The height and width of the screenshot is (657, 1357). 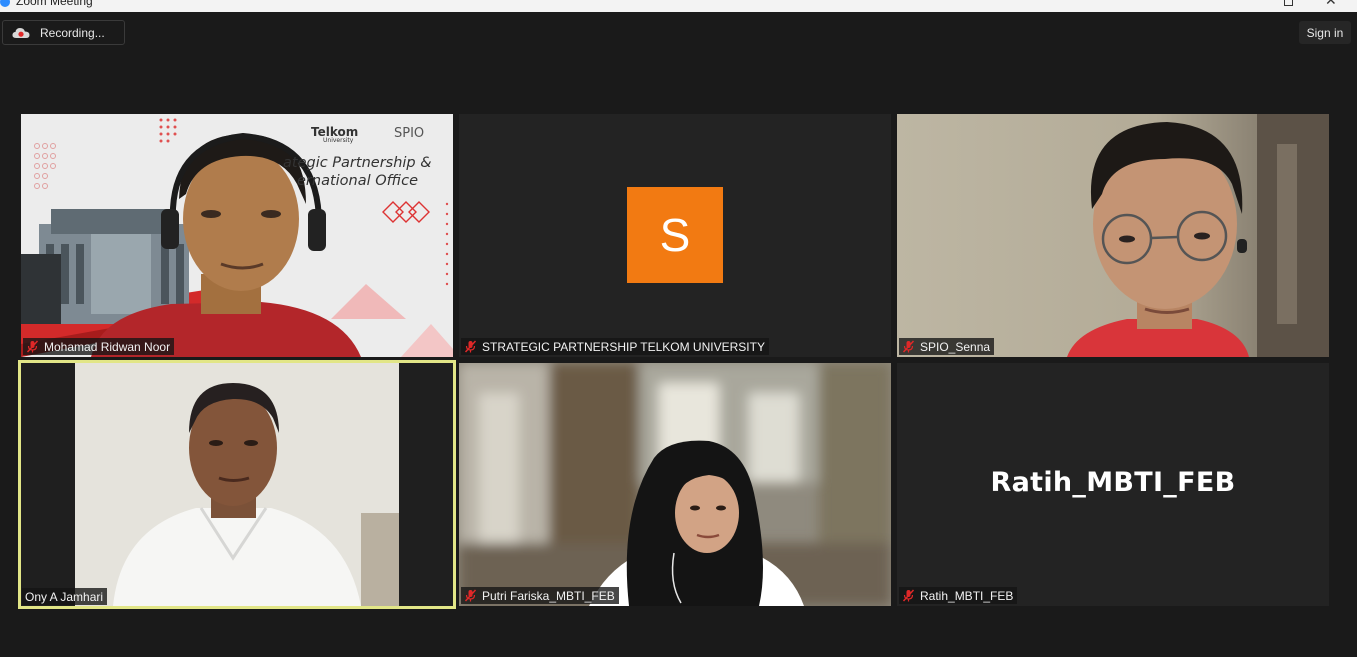 What do you see at coordinates (548, 595) in the screenshot?
I see `participant-name: Putri Fariska_MBTI_FEB` at bounding box center [548, 595].